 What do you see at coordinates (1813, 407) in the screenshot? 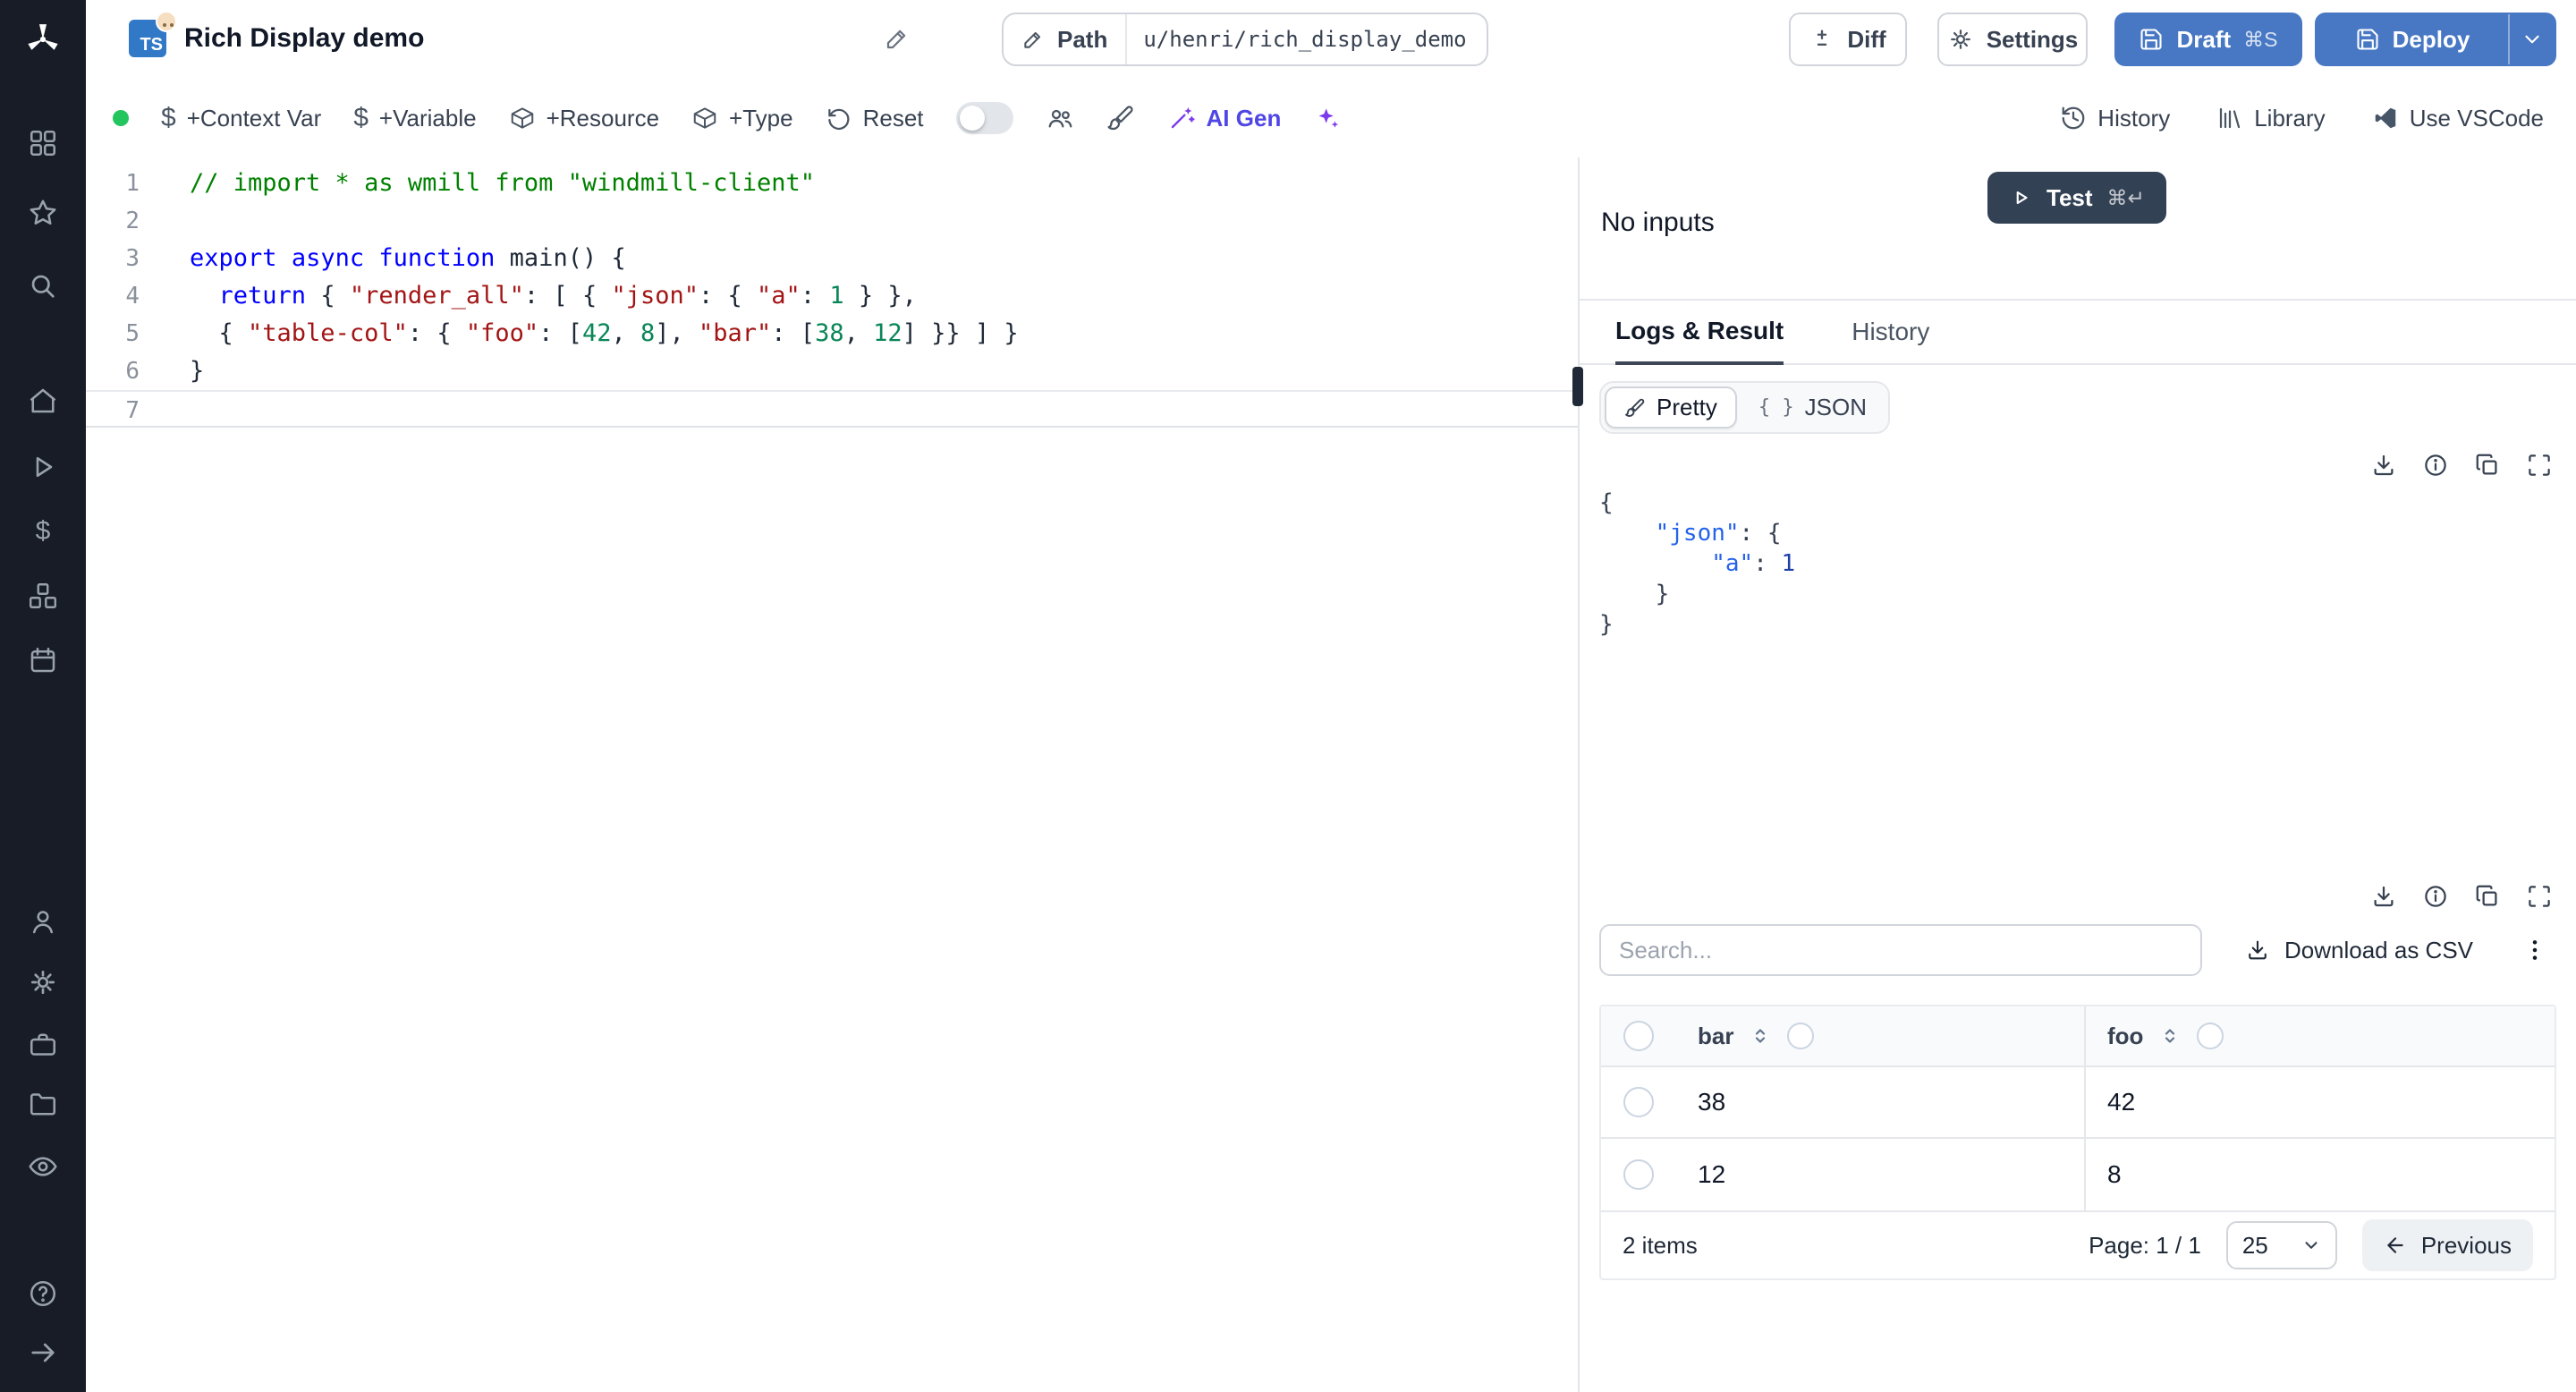
I see `json-view-button: { } JSON` at bounding box center [1813, 407].